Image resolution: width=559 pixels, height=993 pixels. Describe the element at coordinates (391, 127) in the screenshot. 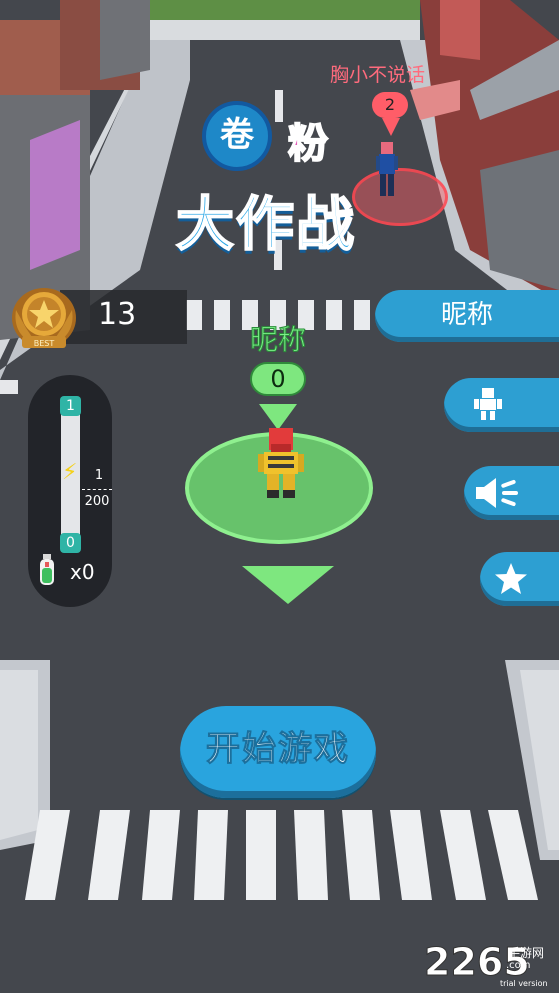

I see `opponent-pointer-icon` at that location.